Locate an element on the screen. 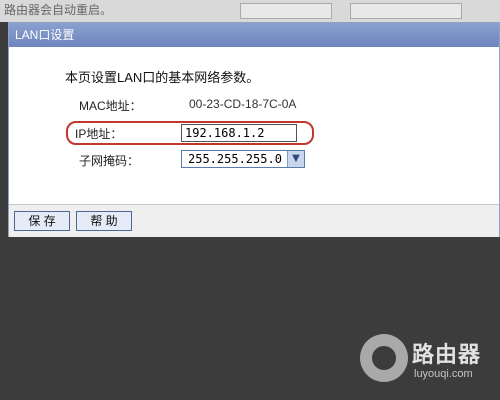 Image resolution: width=500 pixels, height=400 pixels. router-logo-icon is located at coordinates (384, 358).